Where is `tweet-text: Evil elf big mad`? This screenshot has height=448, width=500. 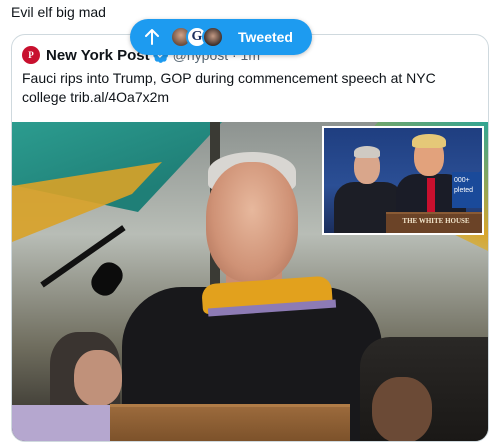
tweet-text: Evil elf big mad is located at coordinates (58, 12).